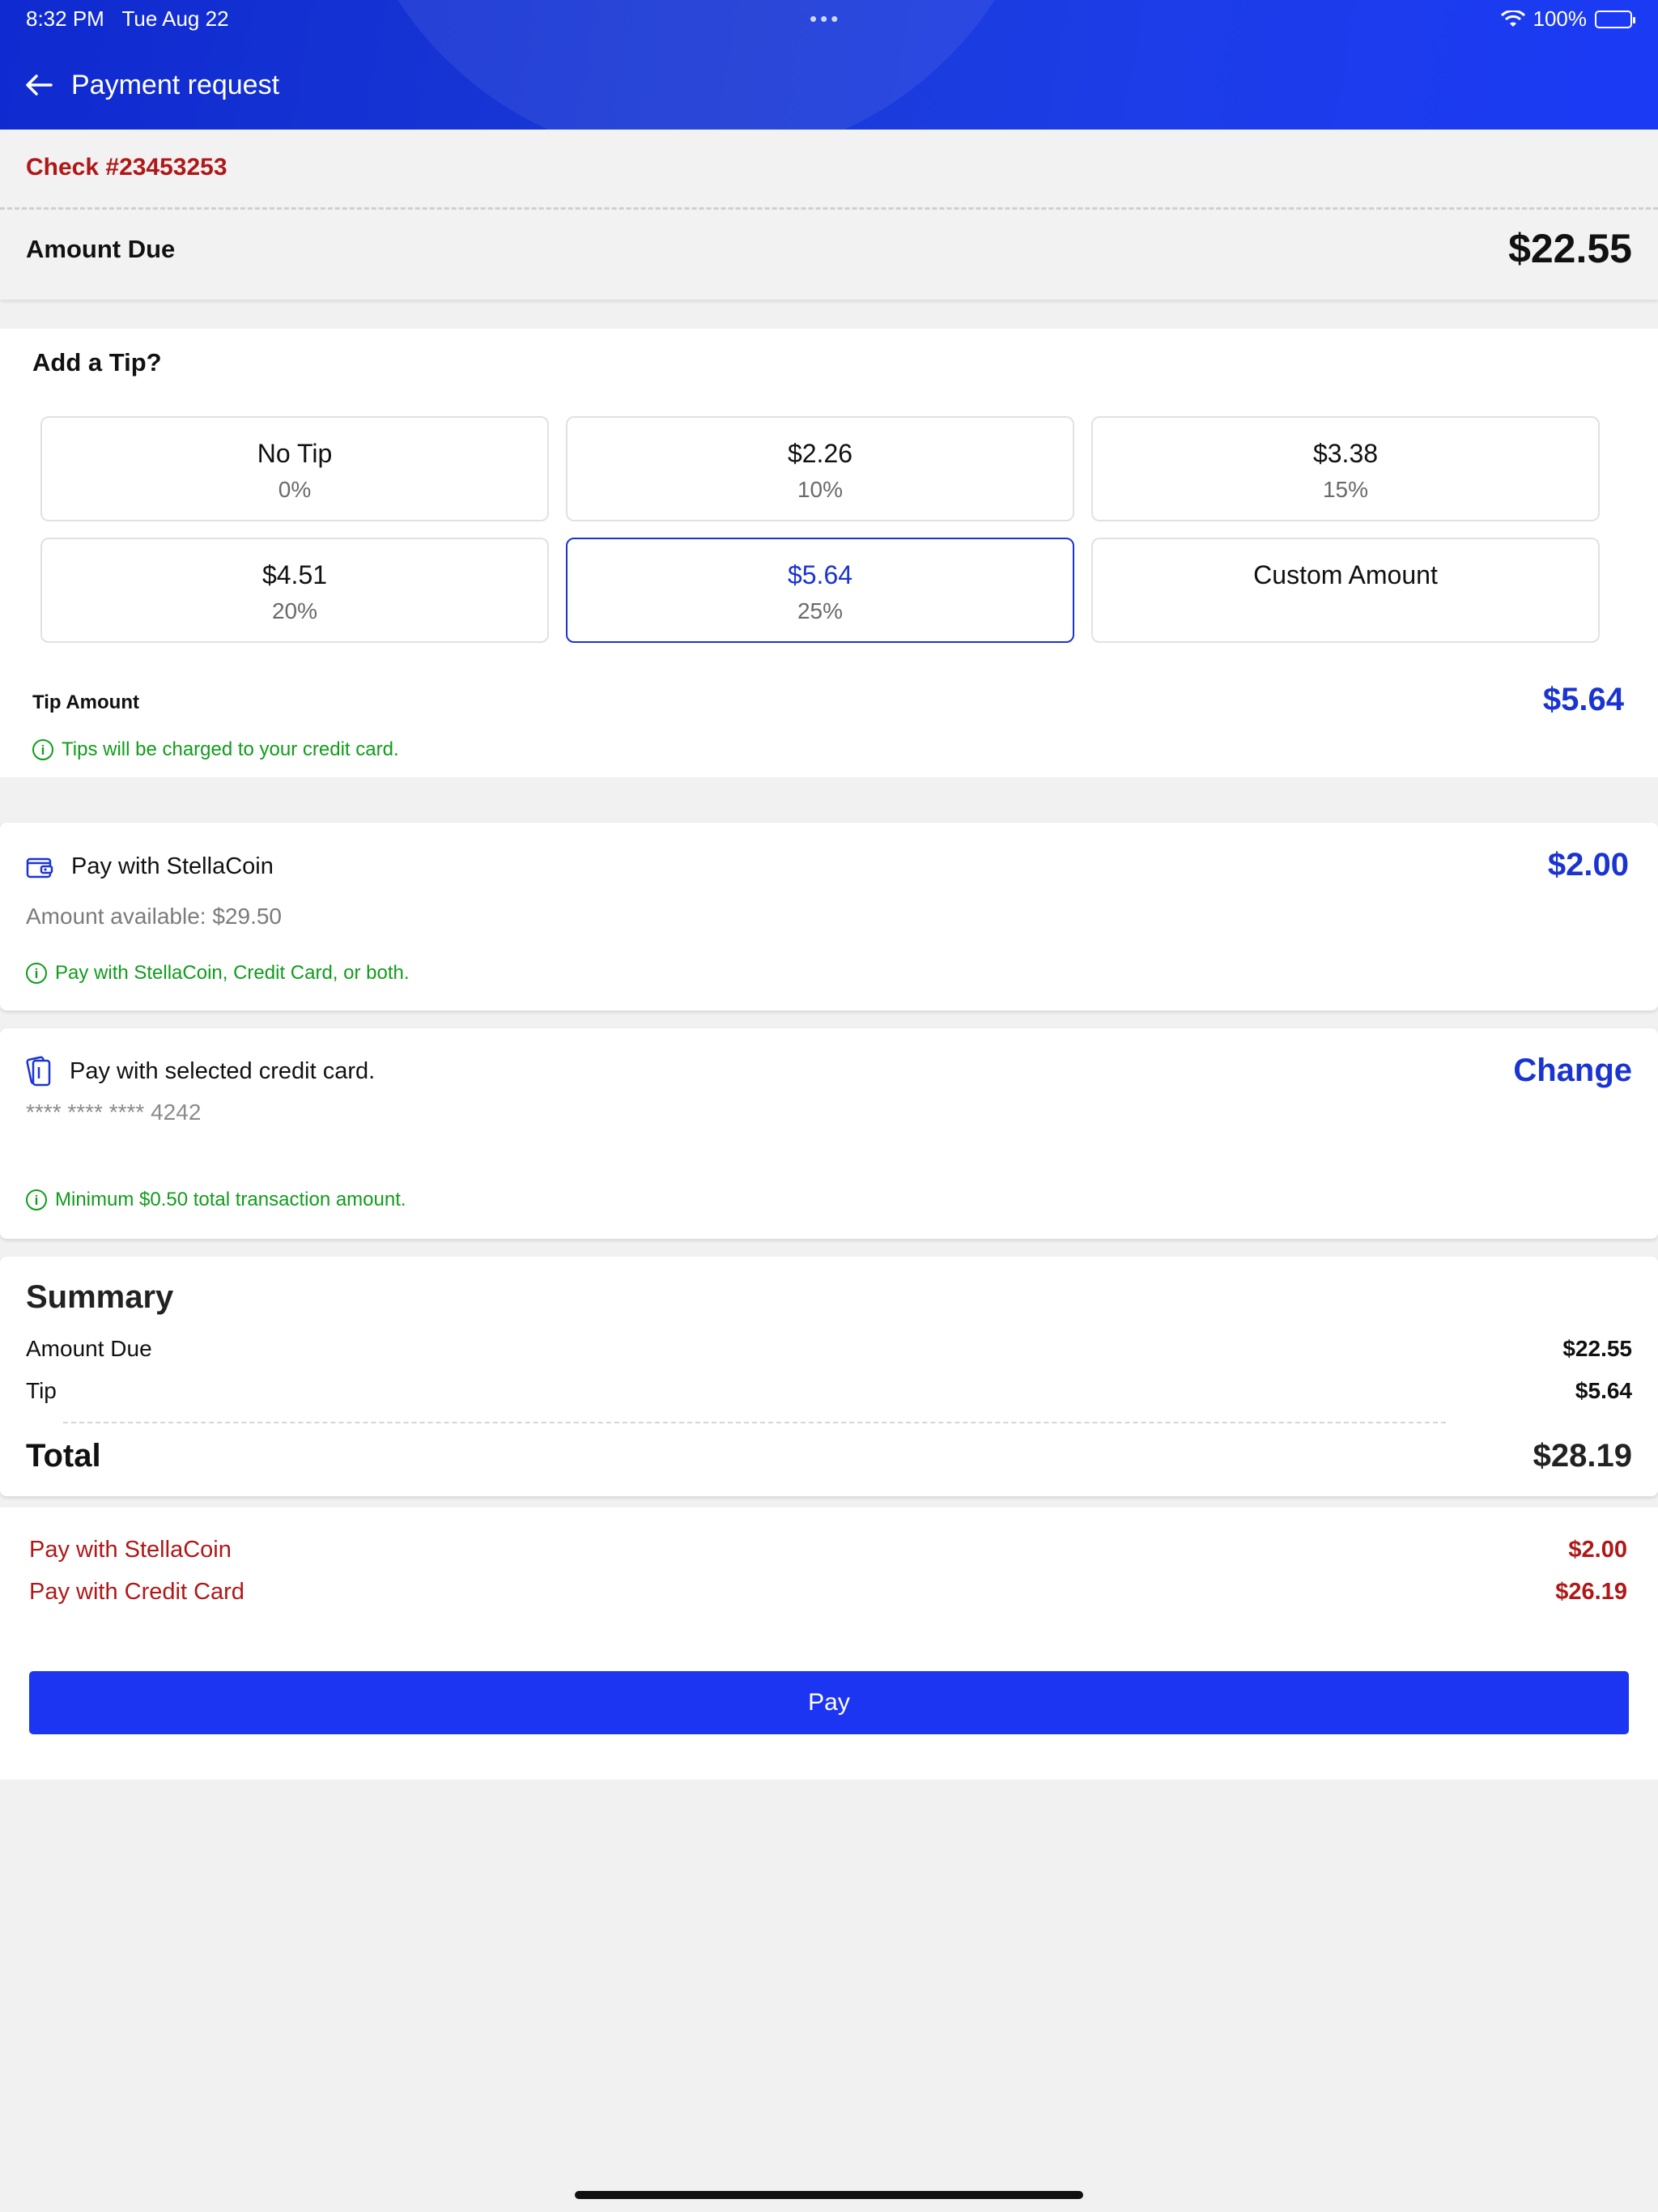  What do you see at coordinates (41, 1390) in the screenshot?
I see `summary-tip-label: Tip` at bounding box center [41, 1390].